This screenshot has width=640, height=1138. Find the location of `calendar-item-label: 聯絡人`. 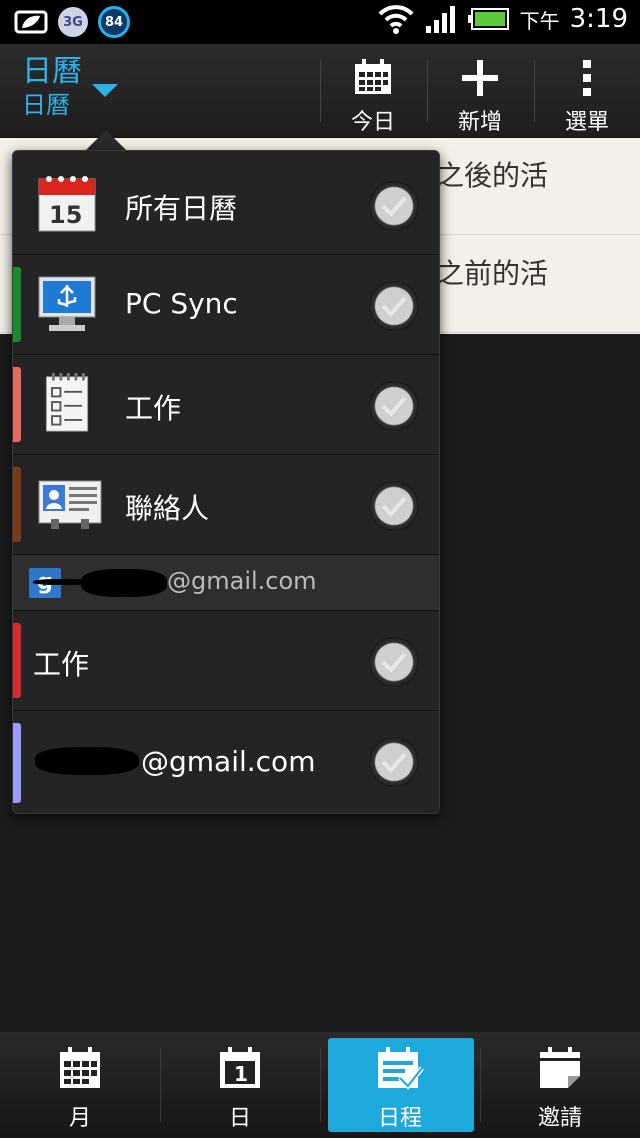

calendar-item-label: 聯絡人 is located at coordinates (167, 508).